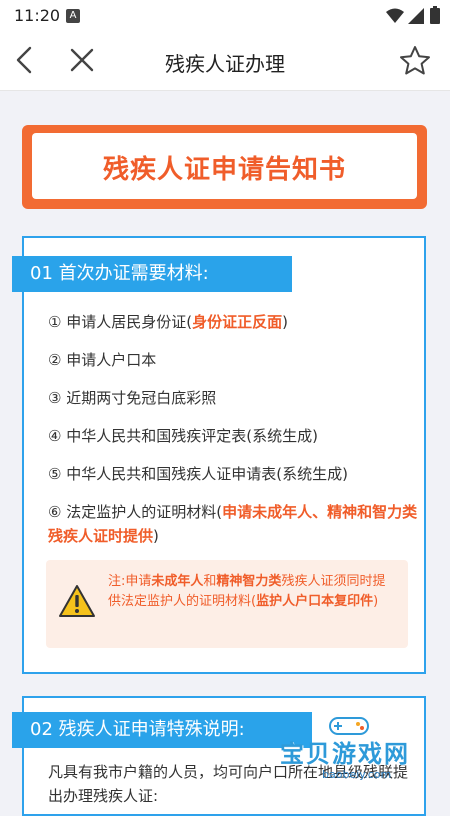 The image size is (450, 816). Describe the element at coordinates (177, 581) in the screenshot. I see `warning-bold: 未成年人` at that location.